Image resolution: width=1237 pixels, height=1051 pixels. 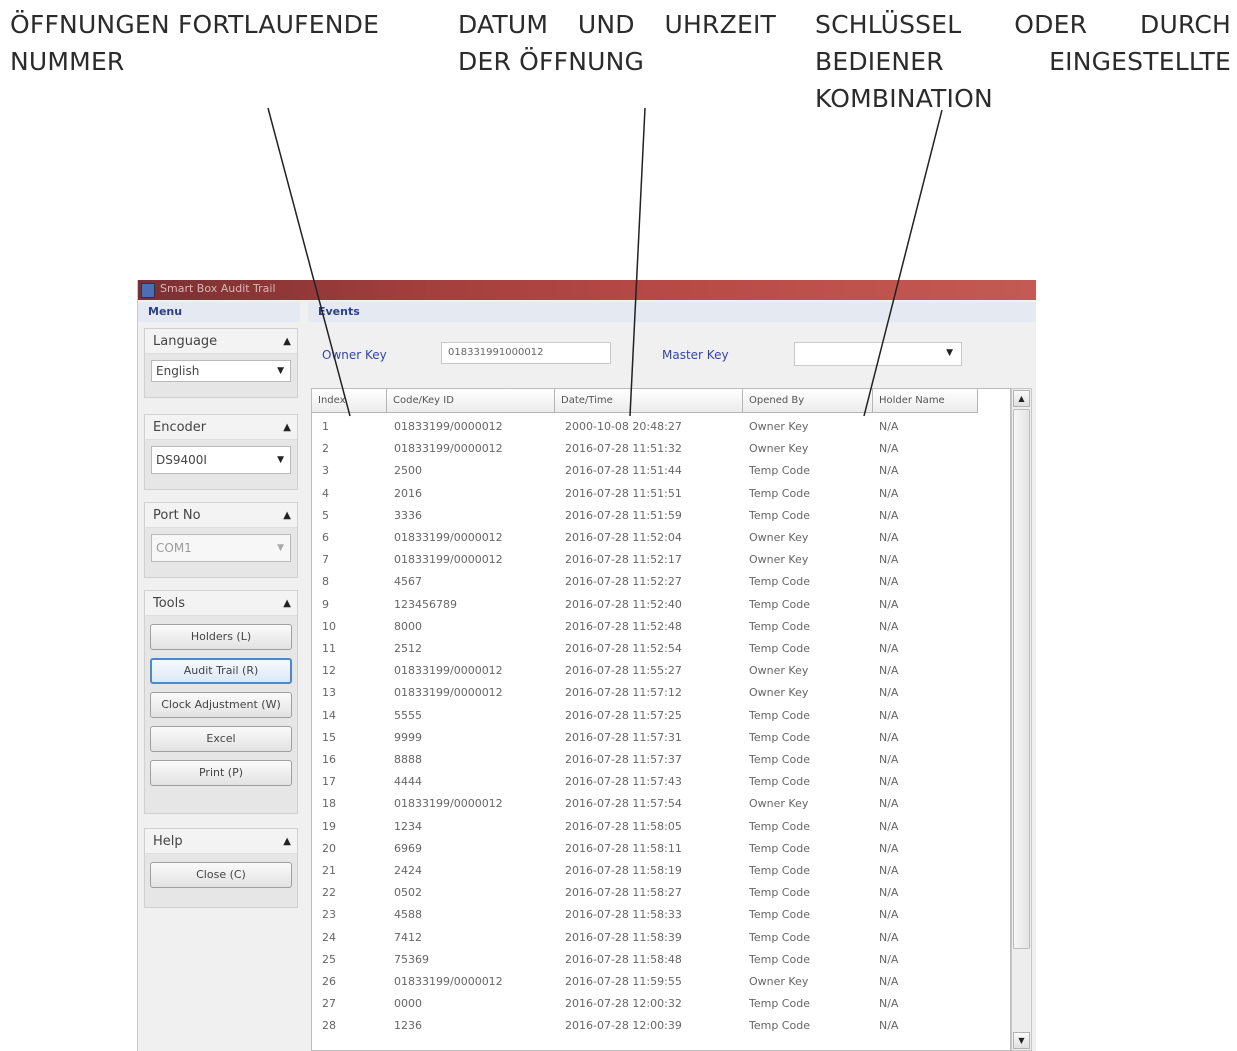 I want to click on opened-by-pointer-line, so click(x=903, y=263).